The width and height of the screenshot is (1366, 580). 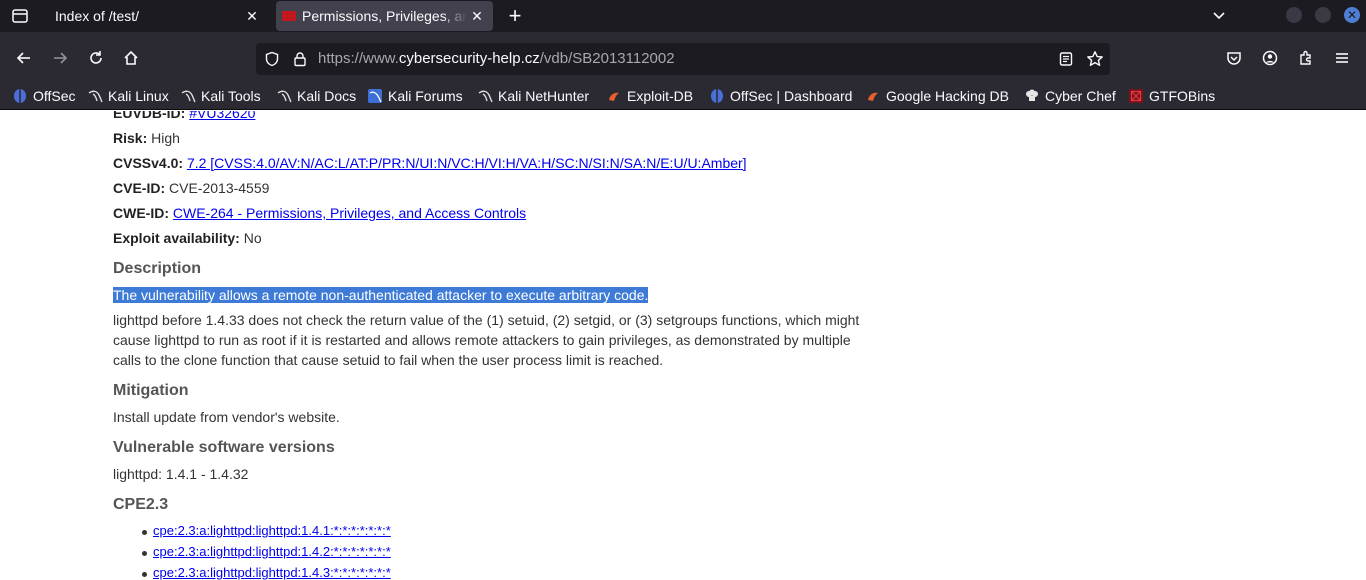 What do you see at coordinates (130, 138) in the screenshot?
I see `field-label: Risk:` at bounding box center [130, 138].